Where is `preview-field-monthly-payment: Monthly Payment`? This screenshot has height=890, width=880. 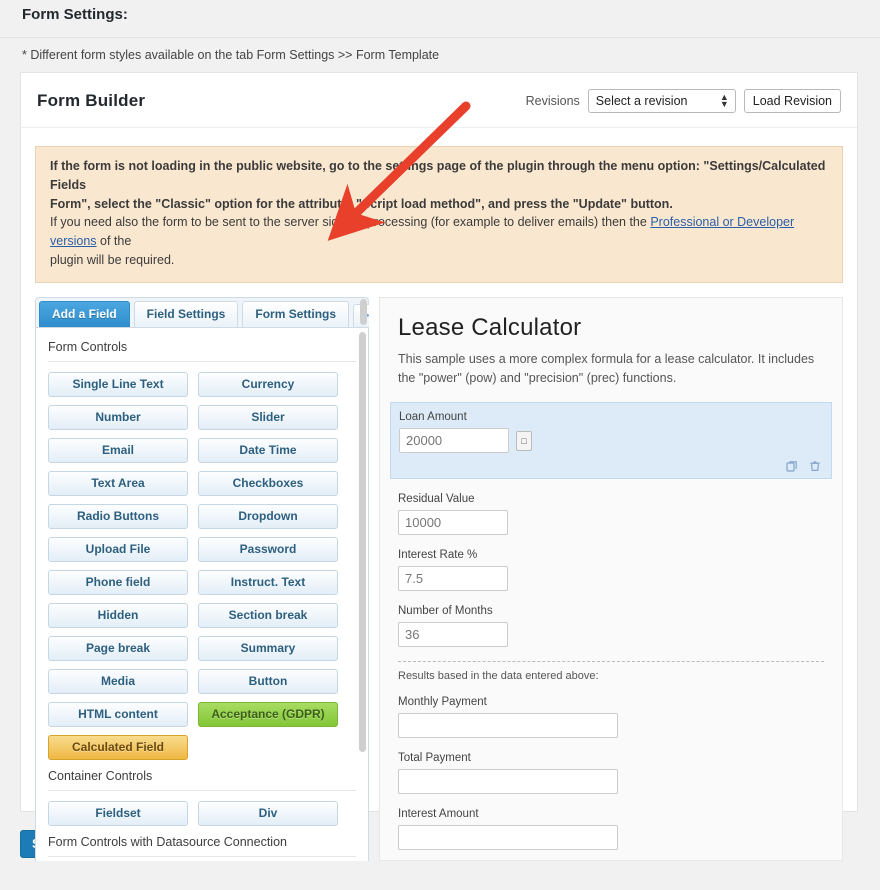 preview-field-monthly-payment: Monthly Payment is located at coordinates (611, 717).